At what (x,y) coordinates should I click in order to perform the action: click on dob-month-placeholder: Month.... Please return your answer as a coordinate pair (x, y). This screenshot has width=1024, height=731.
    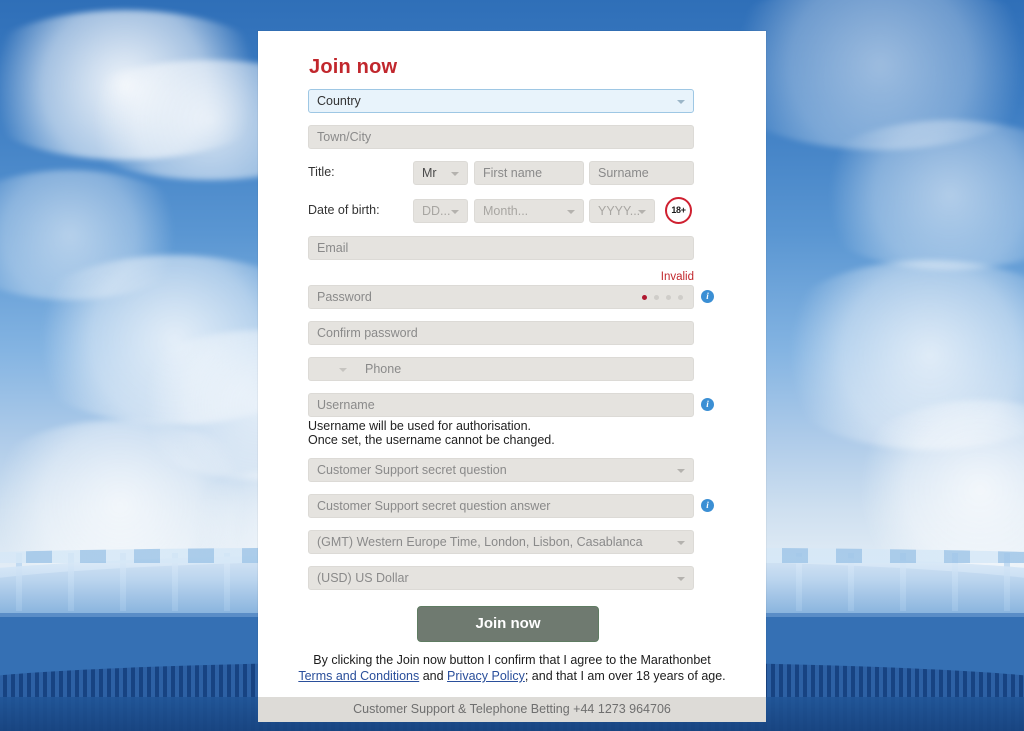
    Looking at the image, I should click on (506, 211).